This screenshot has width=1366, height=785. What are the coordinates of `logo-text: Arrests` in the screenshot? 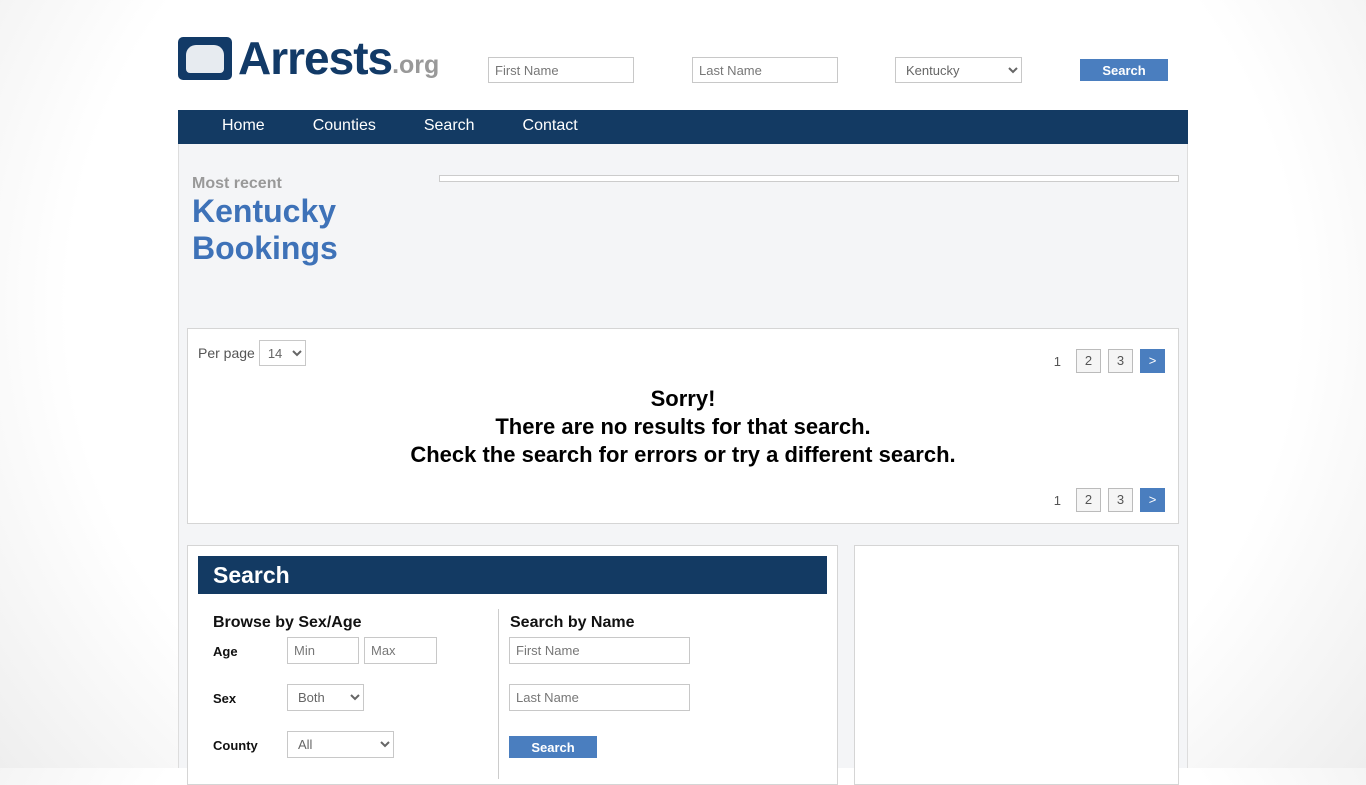 It's located at (315, 58).